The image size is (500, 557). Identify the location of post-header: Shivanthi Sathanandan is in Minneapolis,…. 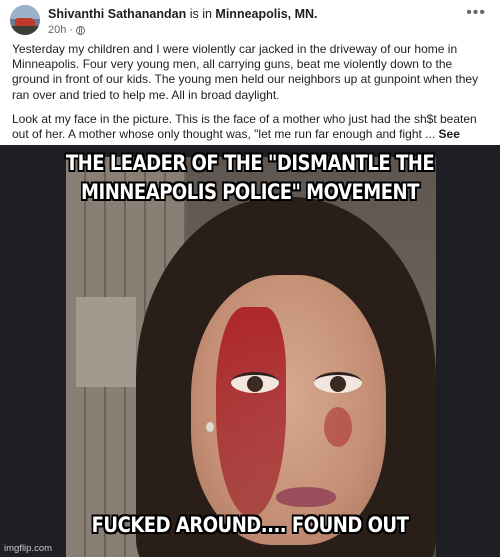
(183, 14).